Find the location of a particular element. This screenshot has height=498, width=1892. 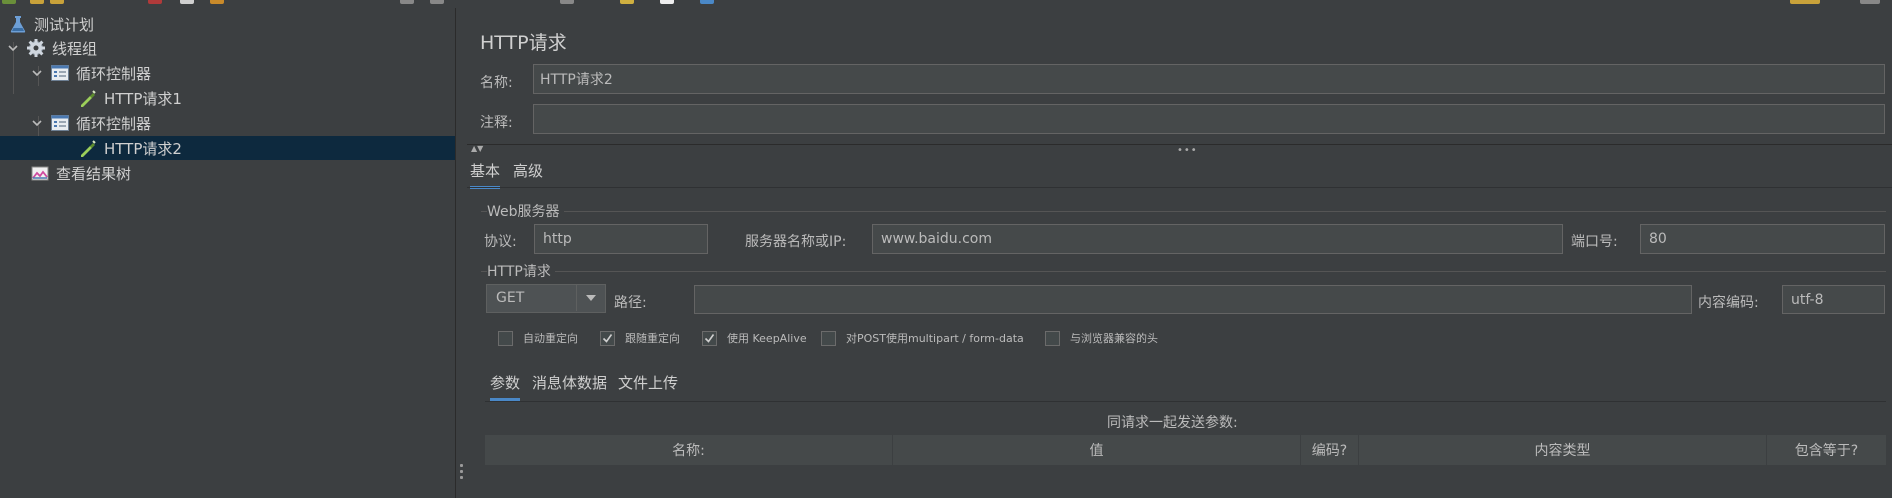

tree-item-label: 线程组 is located at coordinates (75, 48).